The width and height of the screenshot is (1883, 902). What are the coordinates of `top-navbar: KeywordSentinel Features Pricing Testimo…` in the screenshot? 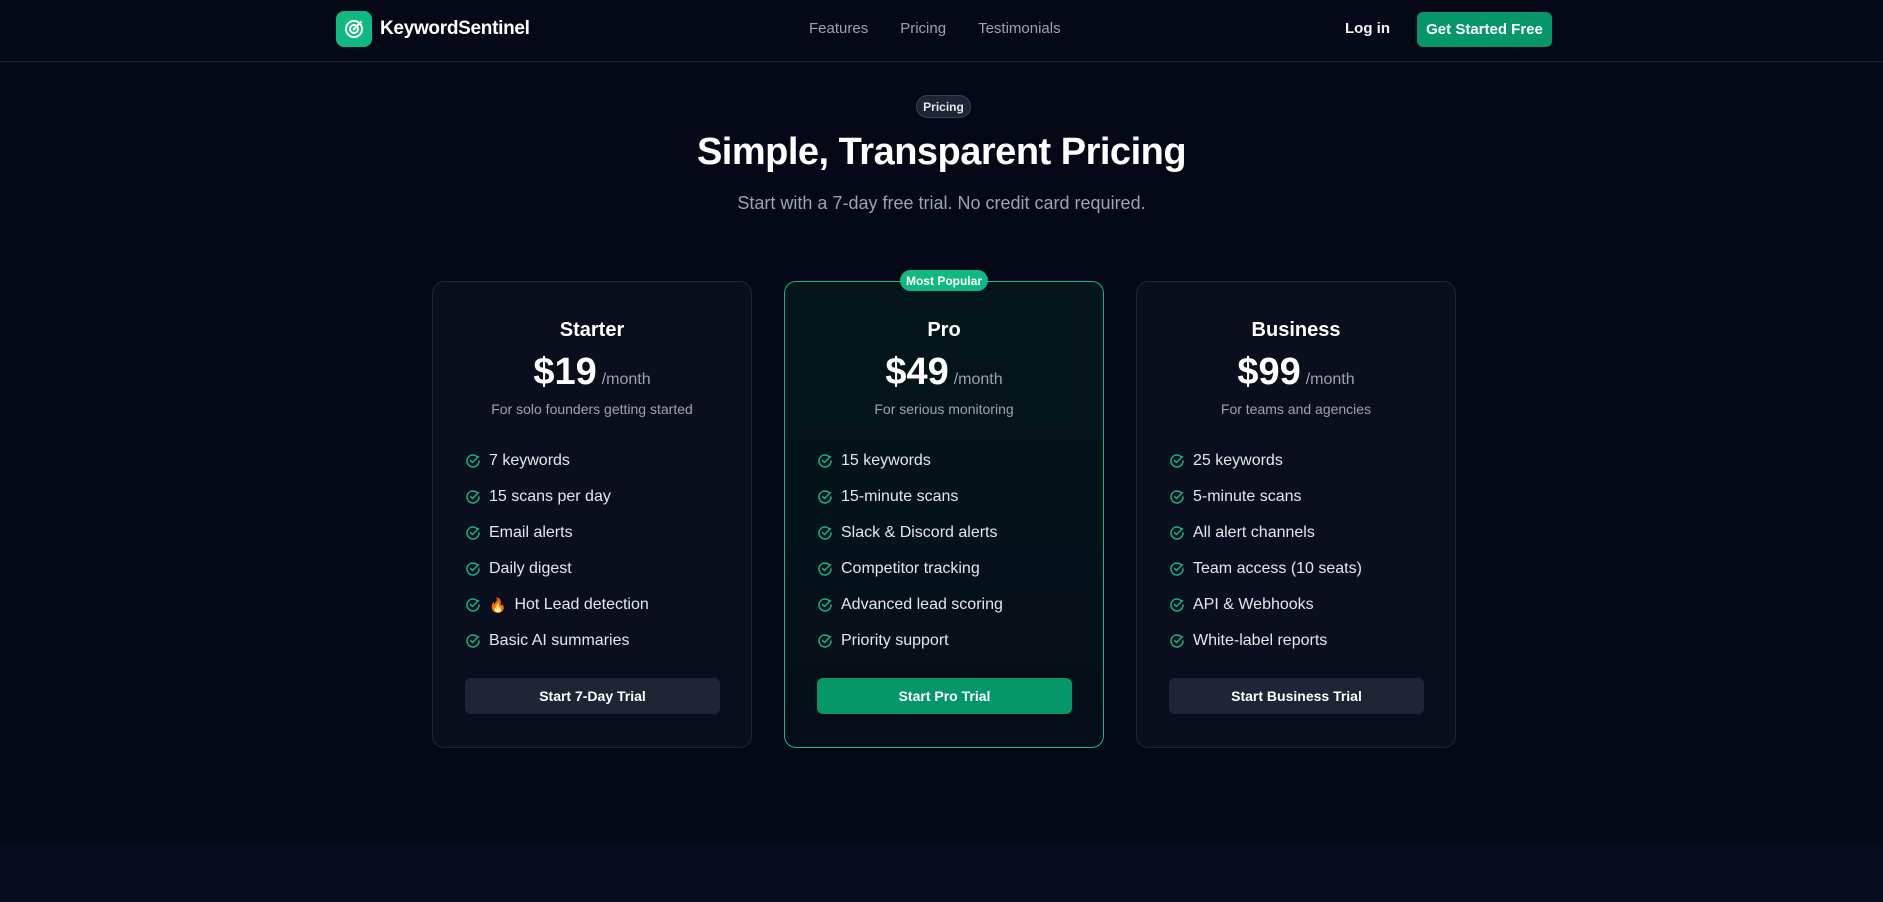 It's located at (941, 31).